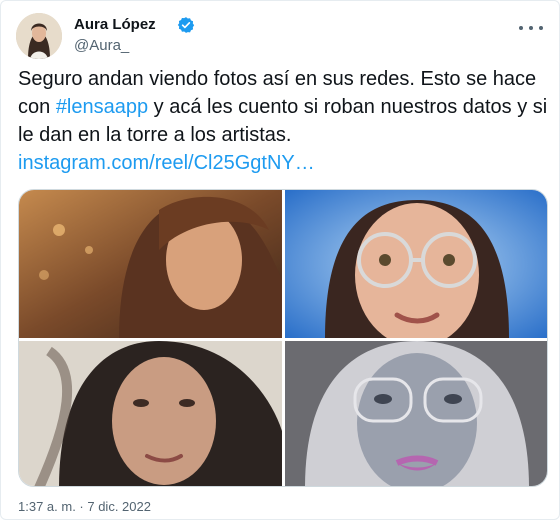 The height and width of the screenshot is (520, 560). What do you see at coordinates (101, 45) in the screenshot?
I see `author-handle: @Aura_` at bounding box center [101, 45].